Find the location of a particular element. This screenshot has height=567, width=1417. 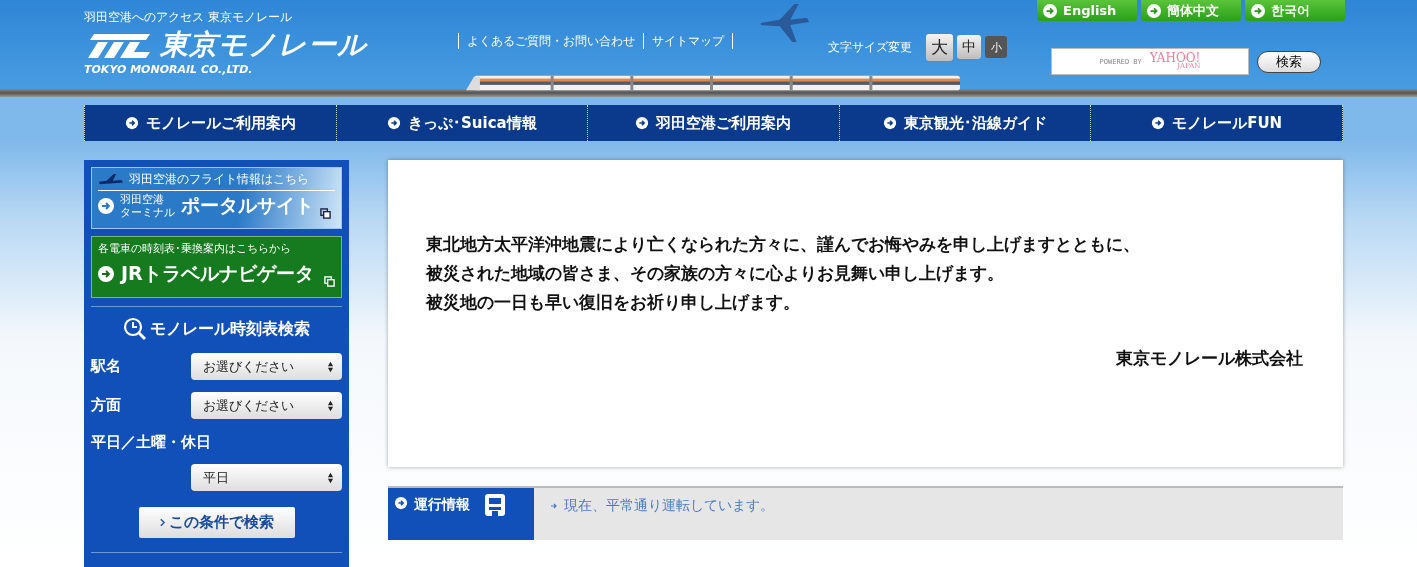

nav-item: モノレールご利用案内 is located at coordinates (211, 123).